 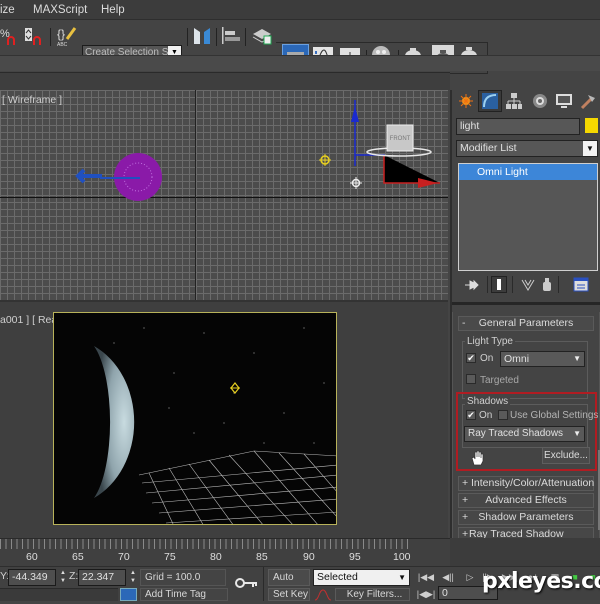 I want to click on shadows-group-title: Shadows, so click(x=488, y=401).